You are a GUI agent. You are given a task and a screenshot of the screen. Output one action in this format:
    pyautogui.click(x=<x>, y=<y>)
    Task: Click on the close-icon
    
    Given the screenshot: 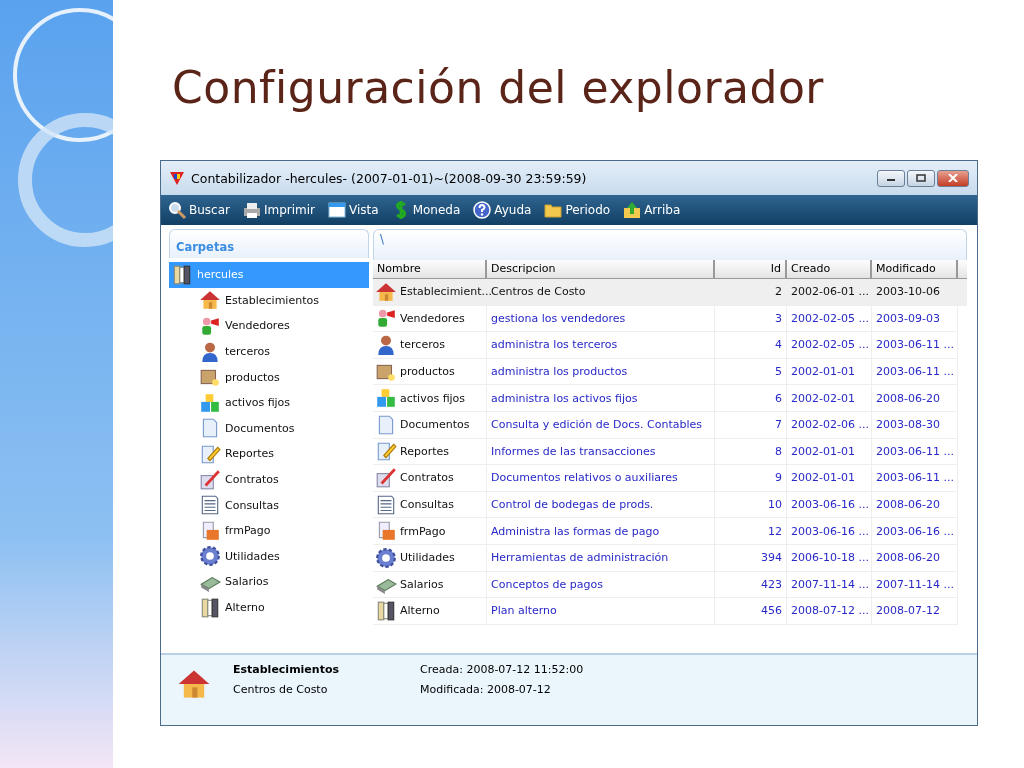 What is the action you would take?
    pyautogui.click(x=953, y=178)
    